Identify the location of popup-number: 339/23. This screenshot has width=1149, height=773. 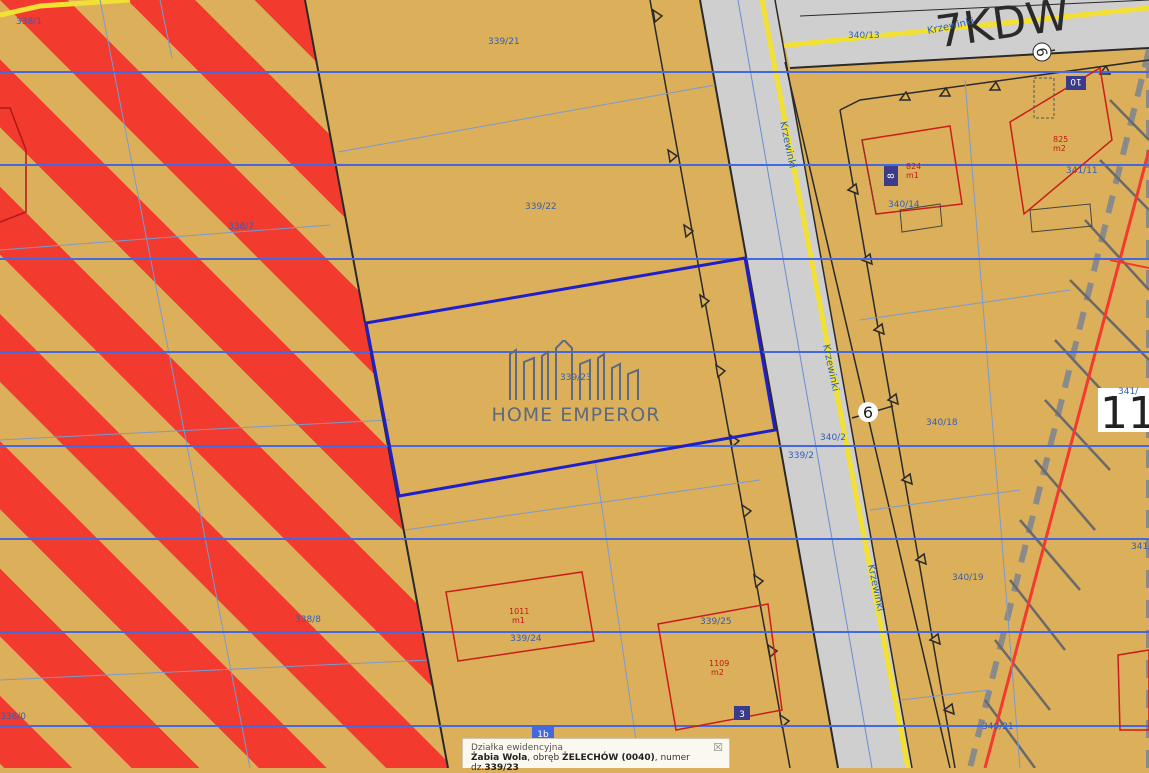
(501, 768).